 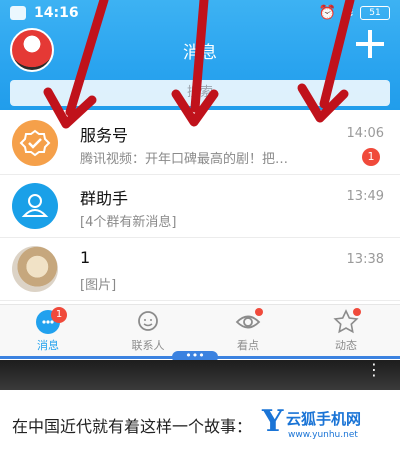 I want to click on eye-icon, so click(x=249, y=321).